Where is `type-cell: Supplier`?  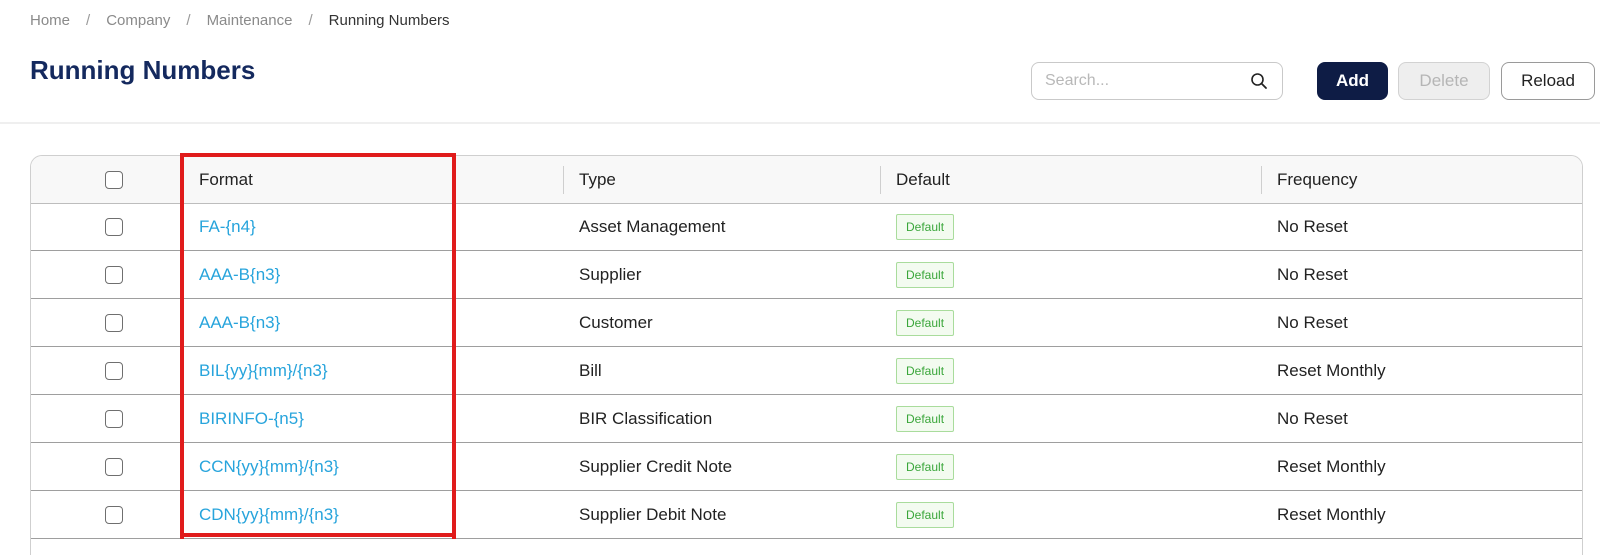 type-cell: Supplier is located at coordinates (610, 274).